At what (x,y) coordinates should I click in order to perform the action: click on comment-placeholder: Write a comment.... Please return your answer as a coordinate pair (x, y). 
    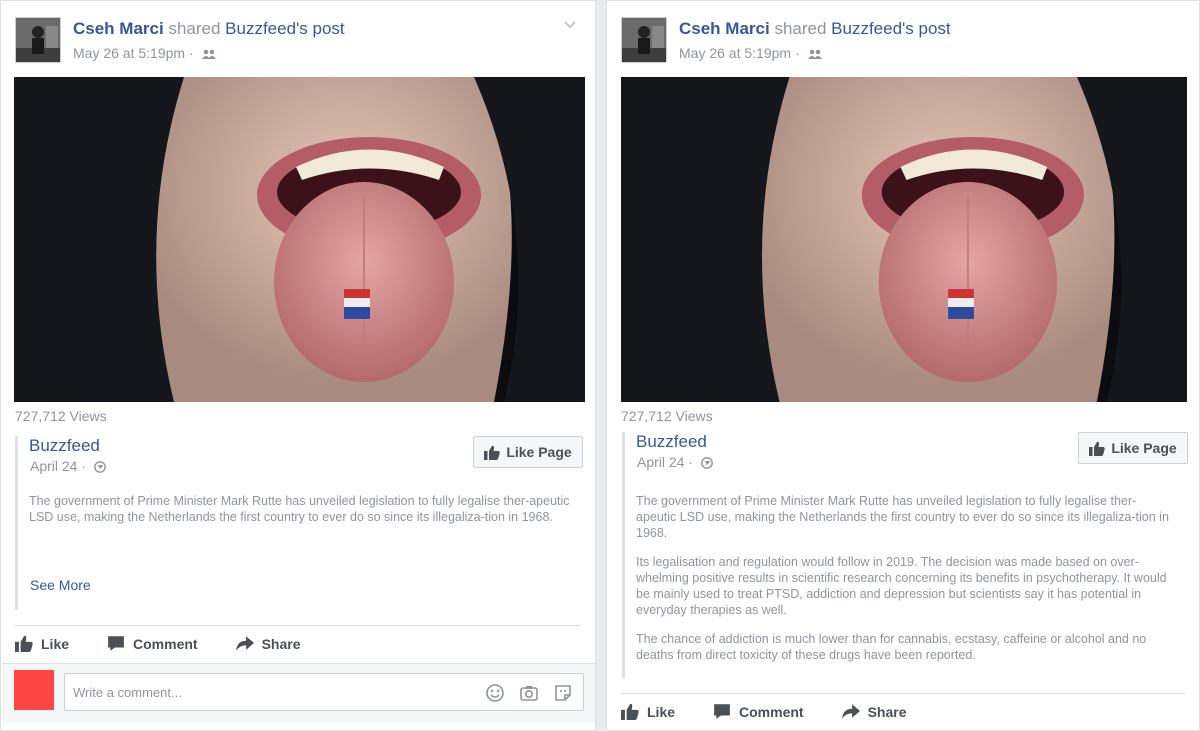
    Looking at the image, I should click on (127, 692).